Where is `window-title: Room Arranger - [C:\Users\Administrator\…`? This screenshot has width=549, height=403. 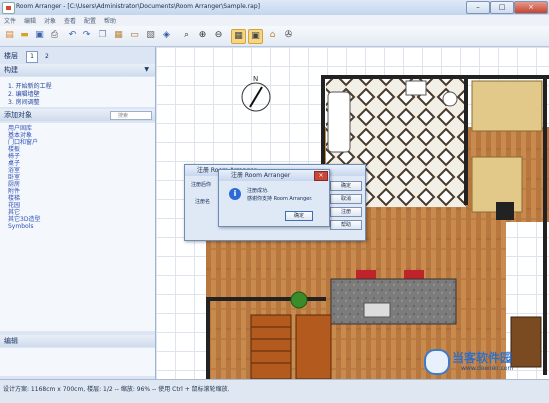 window-title: Room Arranger - [C:\Users\Administrator\… is located at coordinates (138, 6).